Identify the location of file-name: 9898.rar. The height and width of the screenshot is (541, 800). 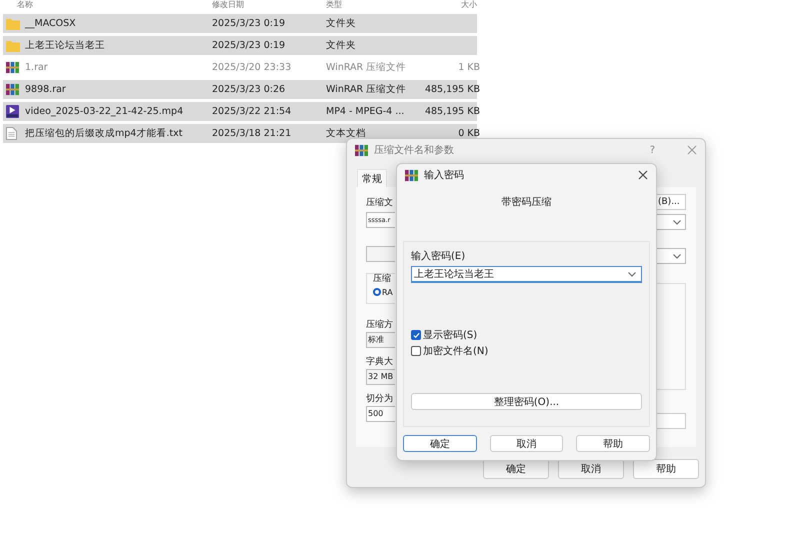
(46, 89).